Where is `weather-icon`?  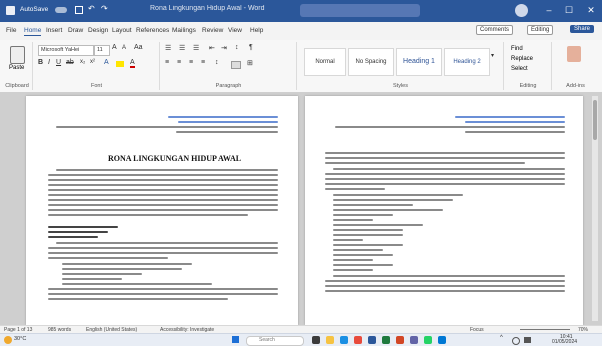
weather-icon is located at coordinates (8, 340).